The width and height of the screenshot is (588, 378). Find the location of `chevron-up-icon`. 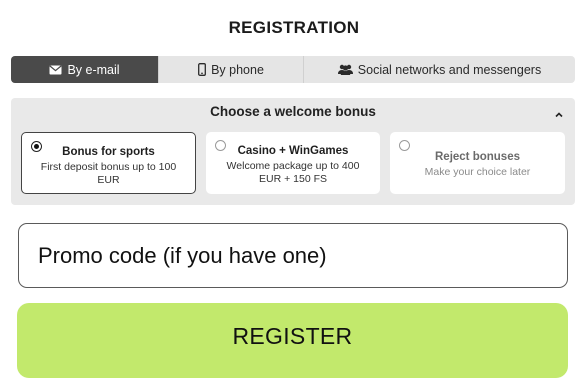

chevron-up-icon is located at coordinates (559, 112).